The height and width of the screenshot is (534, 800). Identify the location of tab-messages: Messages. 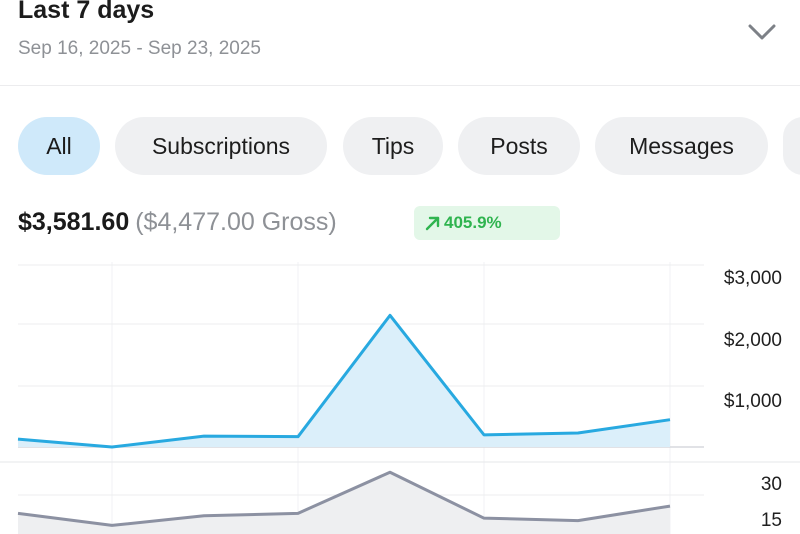
(681, 146).